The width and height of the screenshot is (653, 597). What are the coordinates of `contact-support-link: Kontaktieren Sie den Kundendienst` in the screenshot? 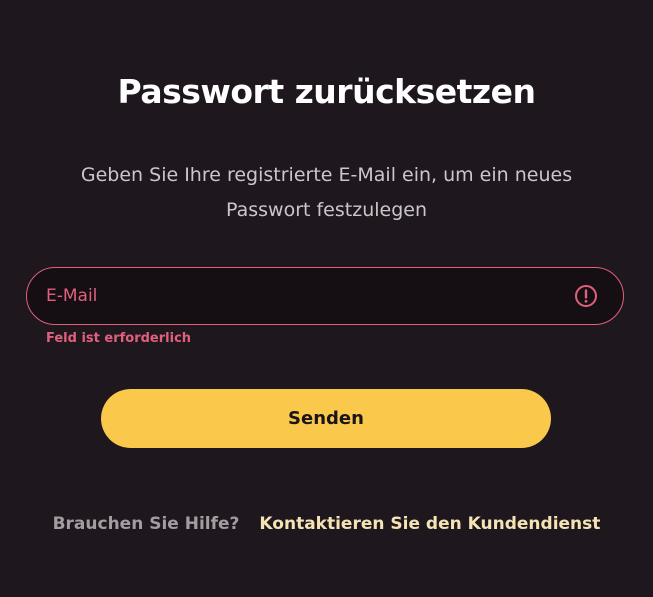 It's located at (429, 524).